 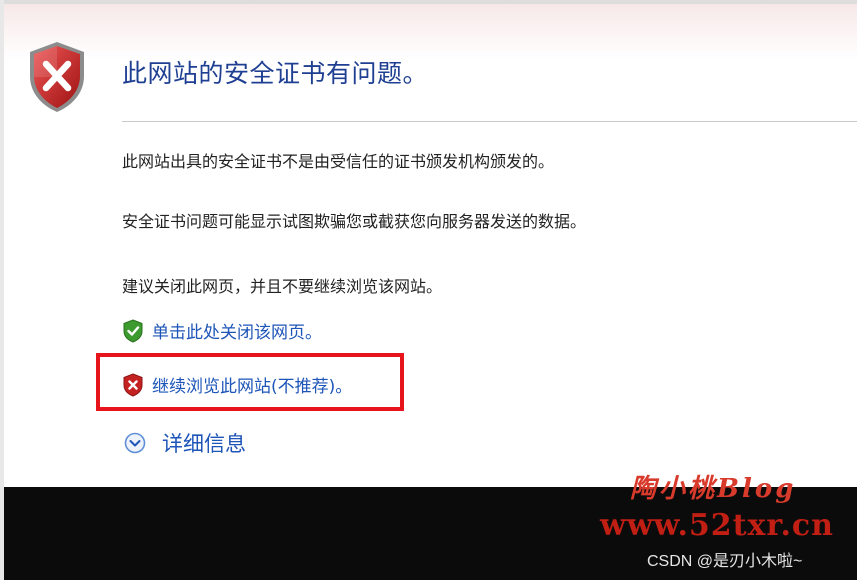 I want to click on close-page-link-text: 单击此处关闭该网页。, so click(x=237, y=330).